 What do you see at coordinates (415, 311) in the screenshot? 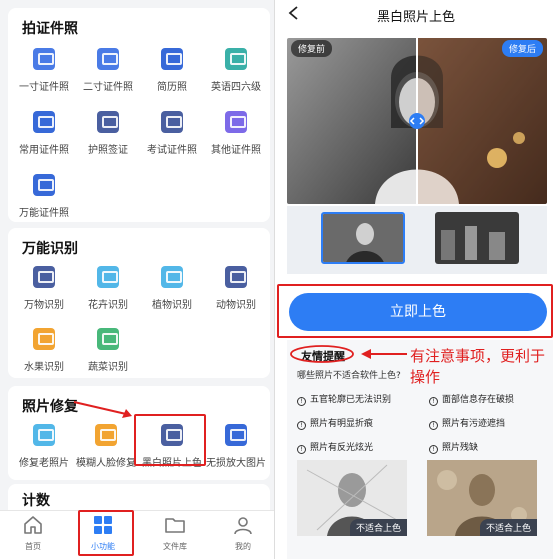
I see `highlight-start-button` at bounding box center [415, 311].